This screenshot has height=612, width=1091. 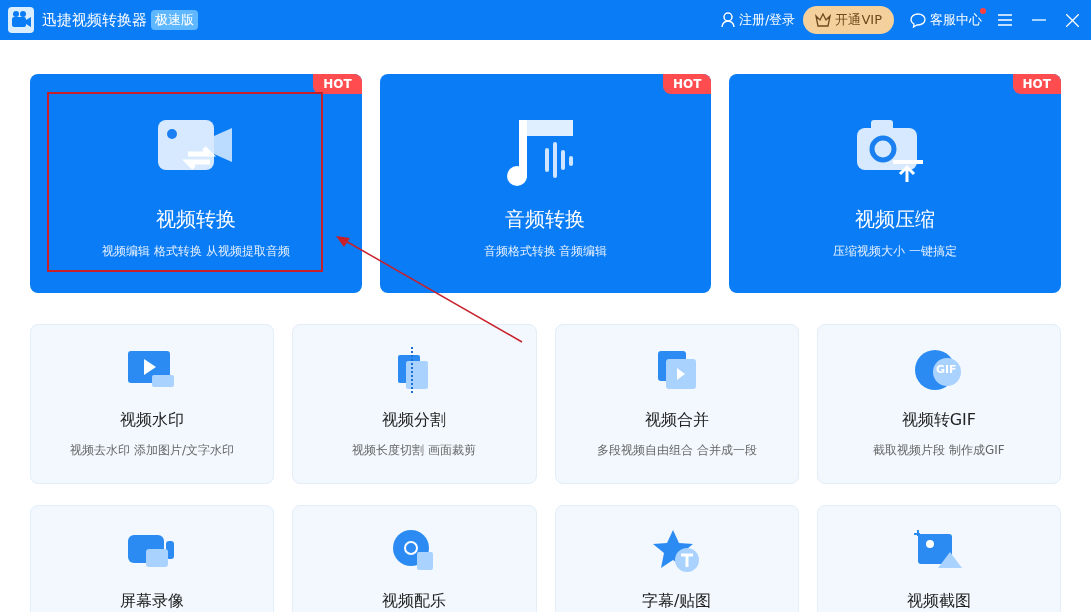 What do you see at coordinates (21, 20) in the screenshot?
I see `camera-logo-icon` at bounding box center [21, 20].